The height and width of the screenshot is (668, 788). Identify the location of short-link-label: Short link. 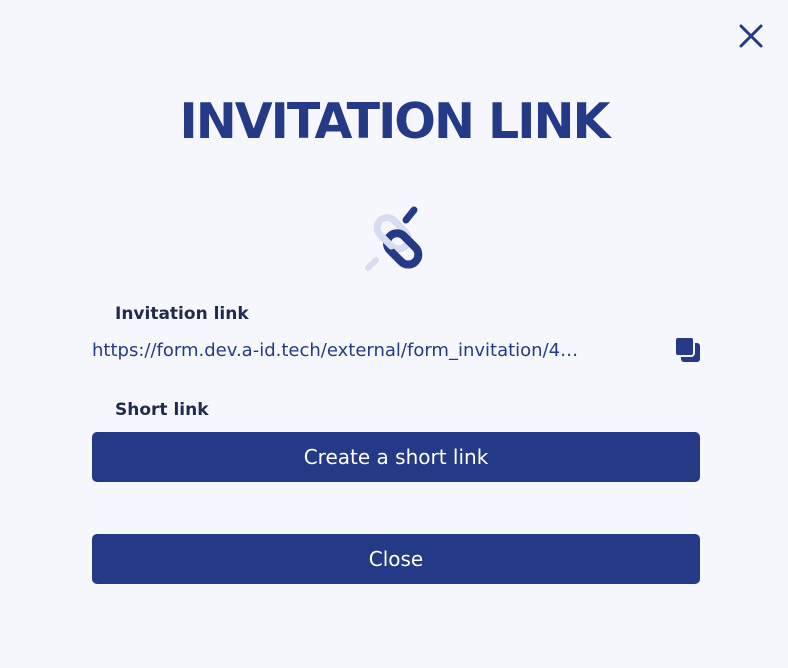
(162, 410).